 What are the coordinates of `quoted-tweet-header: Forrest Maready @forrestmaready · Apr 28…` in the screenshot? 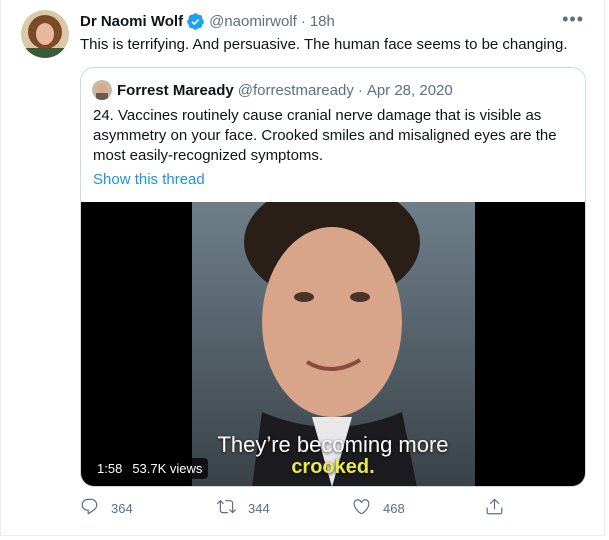 It's located at (272, 90).